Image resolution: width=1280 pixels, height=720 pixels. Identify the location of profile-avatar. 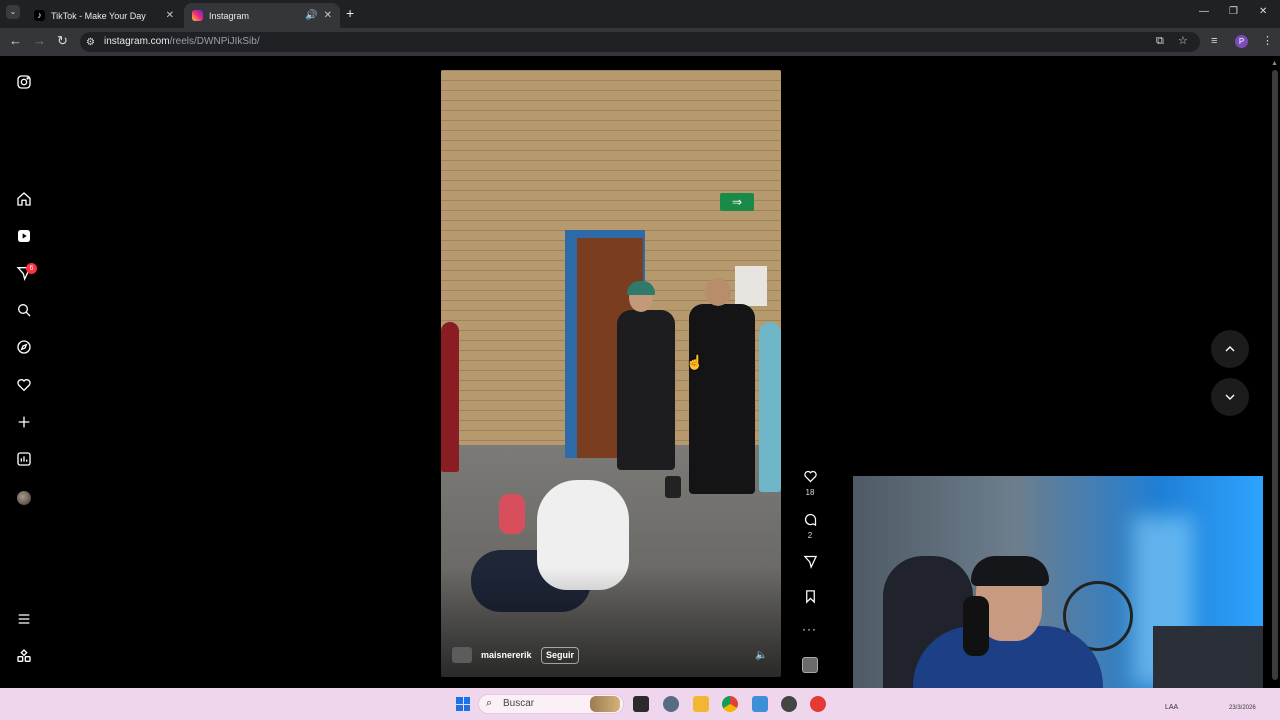
(24, 498).